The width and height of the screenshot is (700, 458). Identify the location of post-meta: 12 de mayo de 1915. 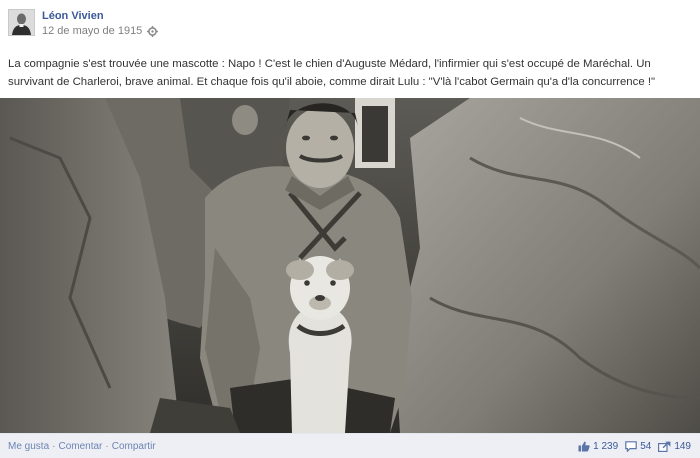
(100, 31).